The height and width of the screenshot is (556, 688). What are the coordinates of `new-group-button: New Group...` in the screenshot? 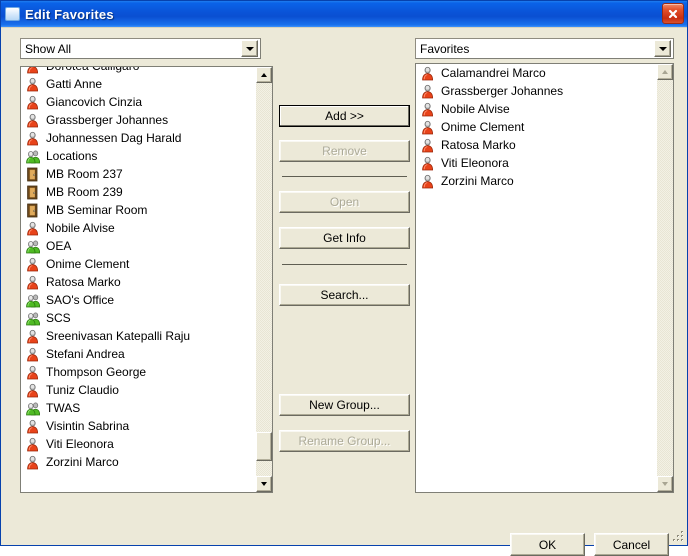 It's located at (344, 405).